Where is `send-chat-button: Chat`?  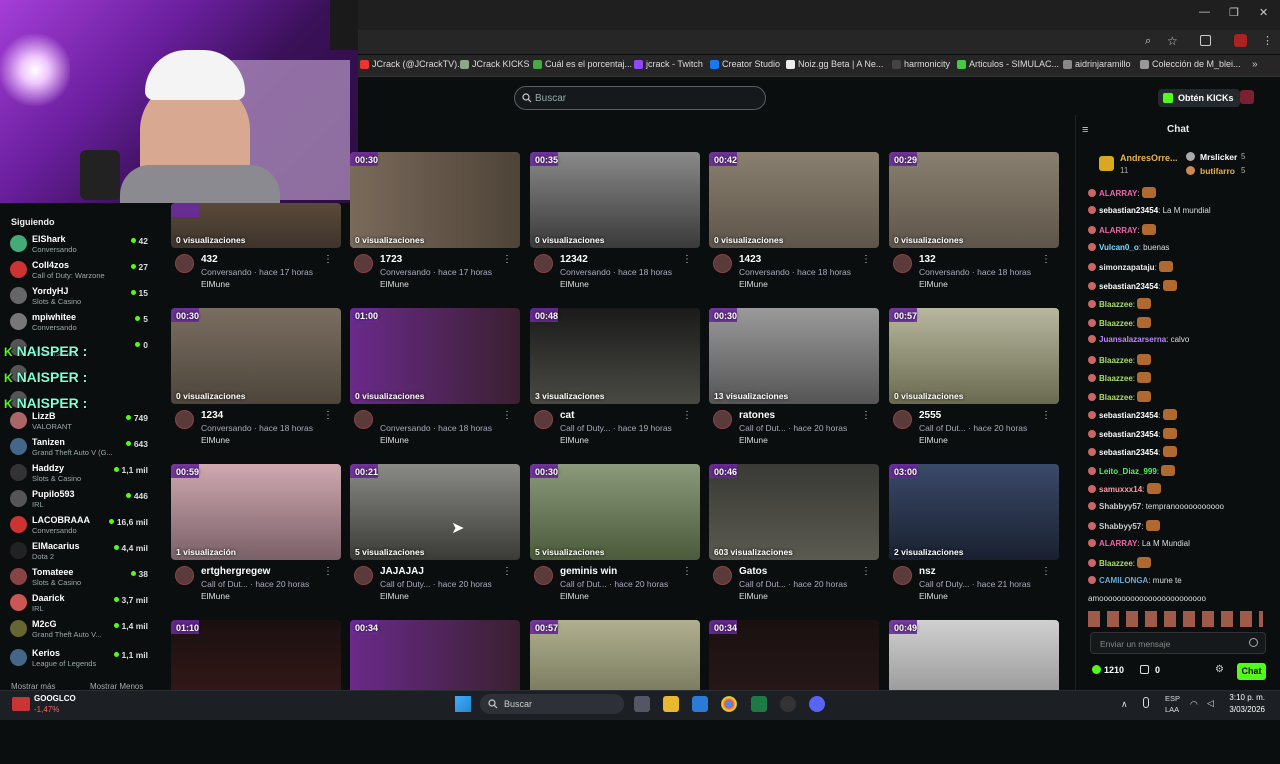 send-chat-button: Chat is located at coordinates (1251, 671).